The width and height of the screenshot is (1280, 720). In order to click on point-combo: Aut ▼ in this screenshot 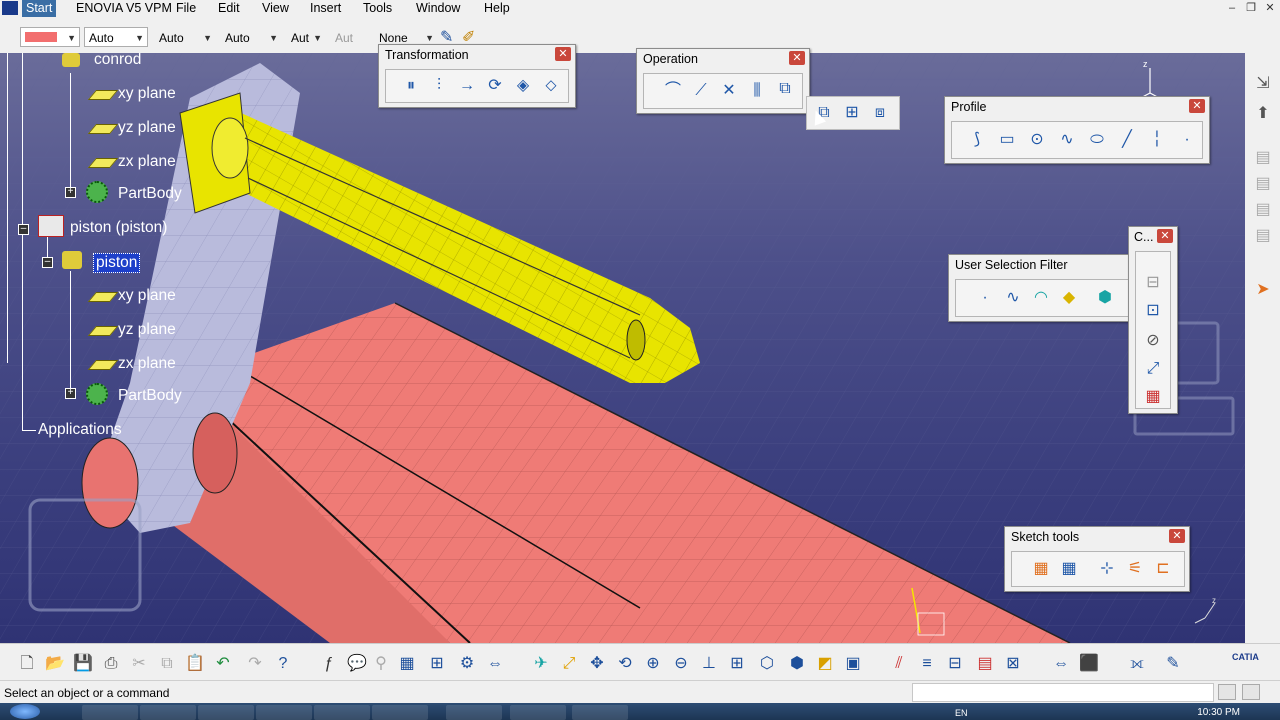, I will do `click(306, 37)`.